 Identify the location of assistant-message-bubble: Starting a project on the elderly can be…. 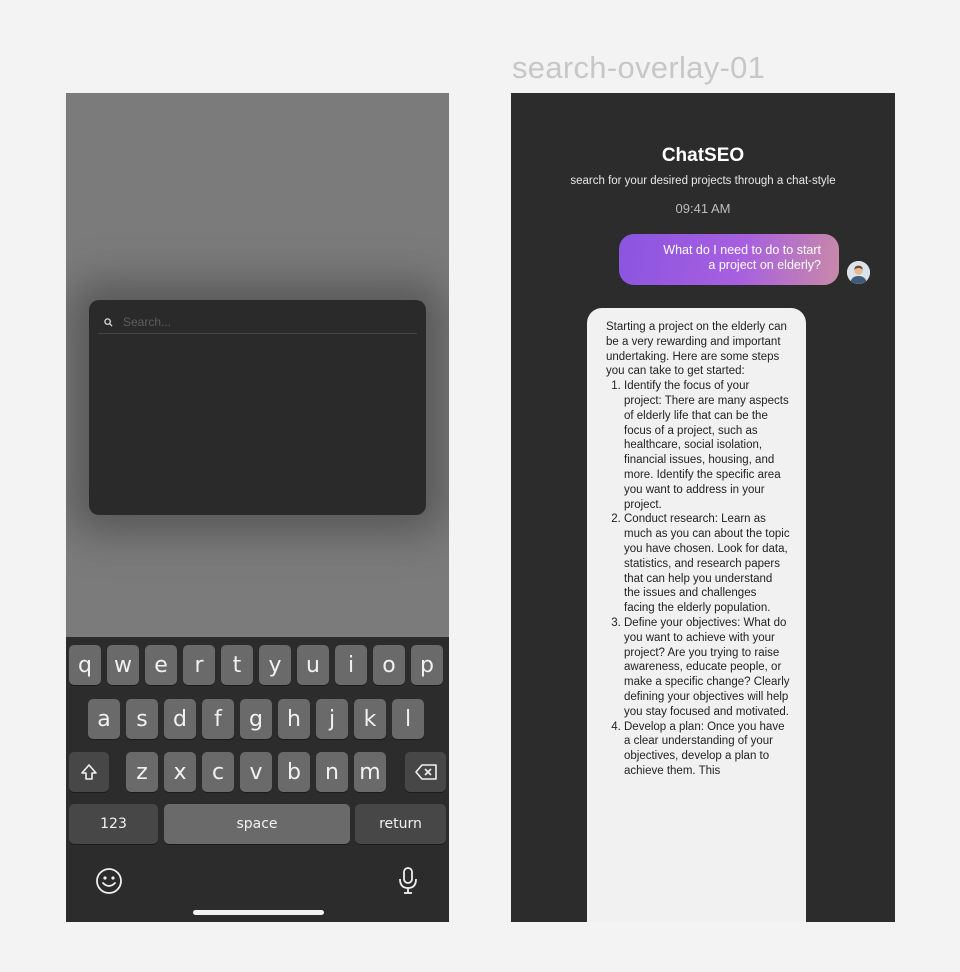
(696, 615).